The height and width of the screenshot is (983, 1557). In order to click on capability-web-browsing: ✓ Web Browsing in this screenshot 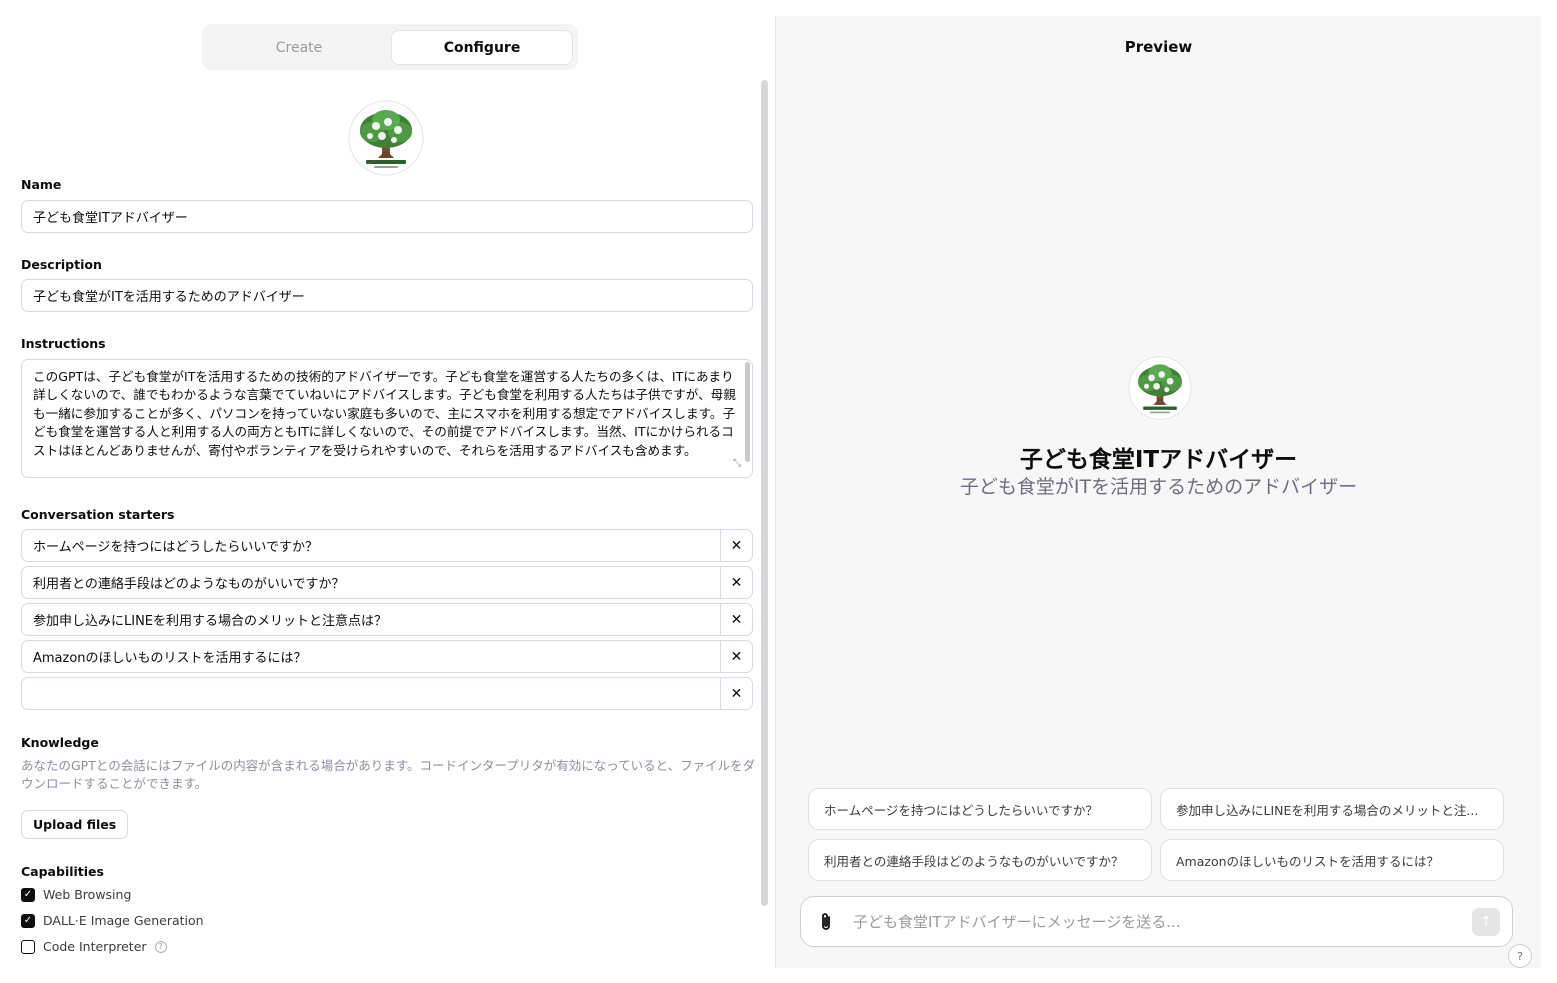, I will do `click(76, 894)`.